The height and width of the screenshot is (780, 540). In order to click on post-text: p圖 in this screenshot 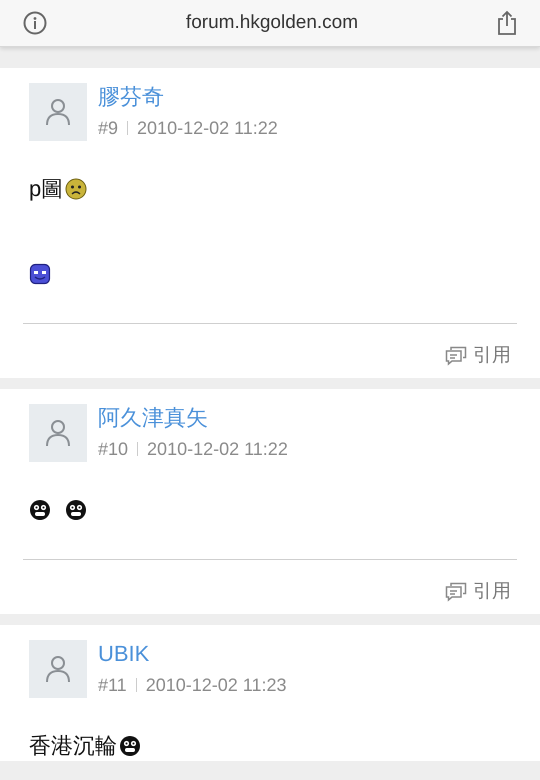, I will do `click(46, 189)`.